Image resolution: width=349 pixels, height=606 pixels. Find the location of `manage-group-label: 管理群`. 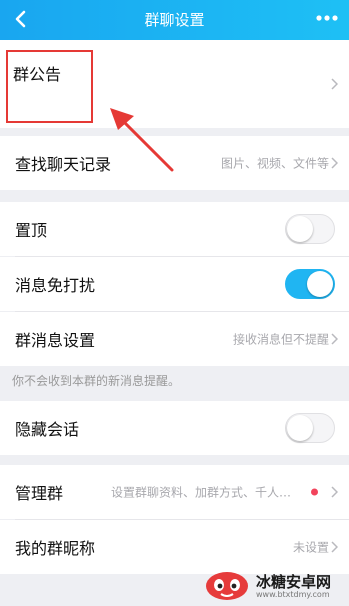

manage-group-label: 管理群 is located at coordinates (39, 493).